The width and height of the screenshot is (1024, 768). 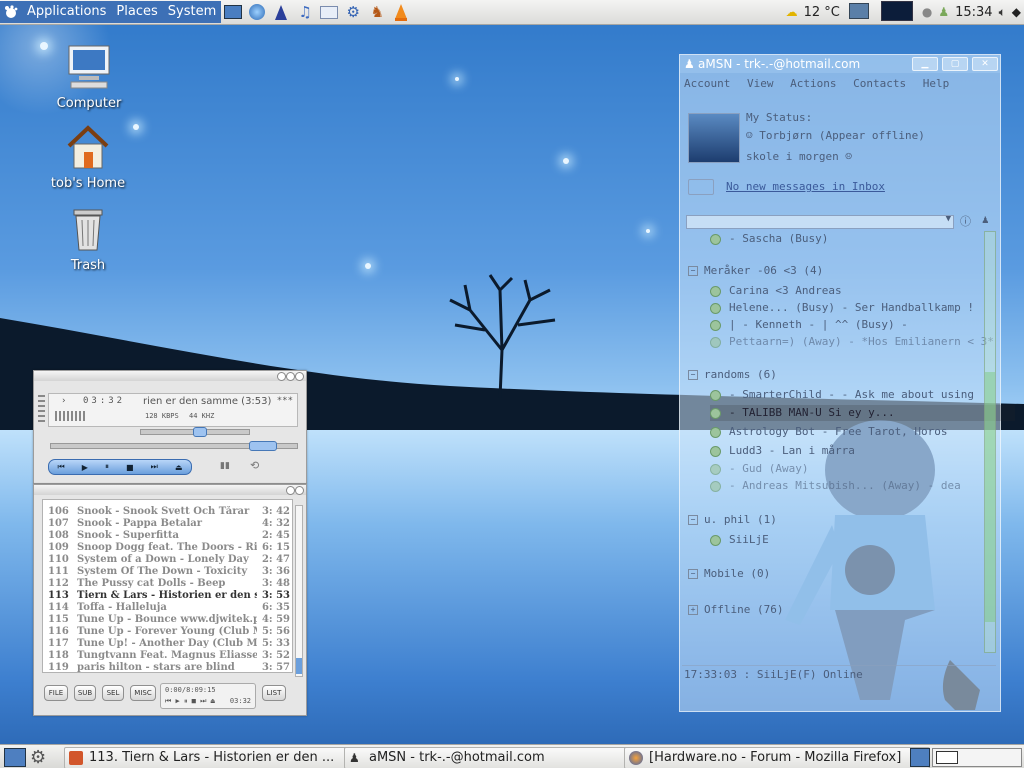 I want to click on playlist-sub-button: SUB, so click(x=85, y=693).